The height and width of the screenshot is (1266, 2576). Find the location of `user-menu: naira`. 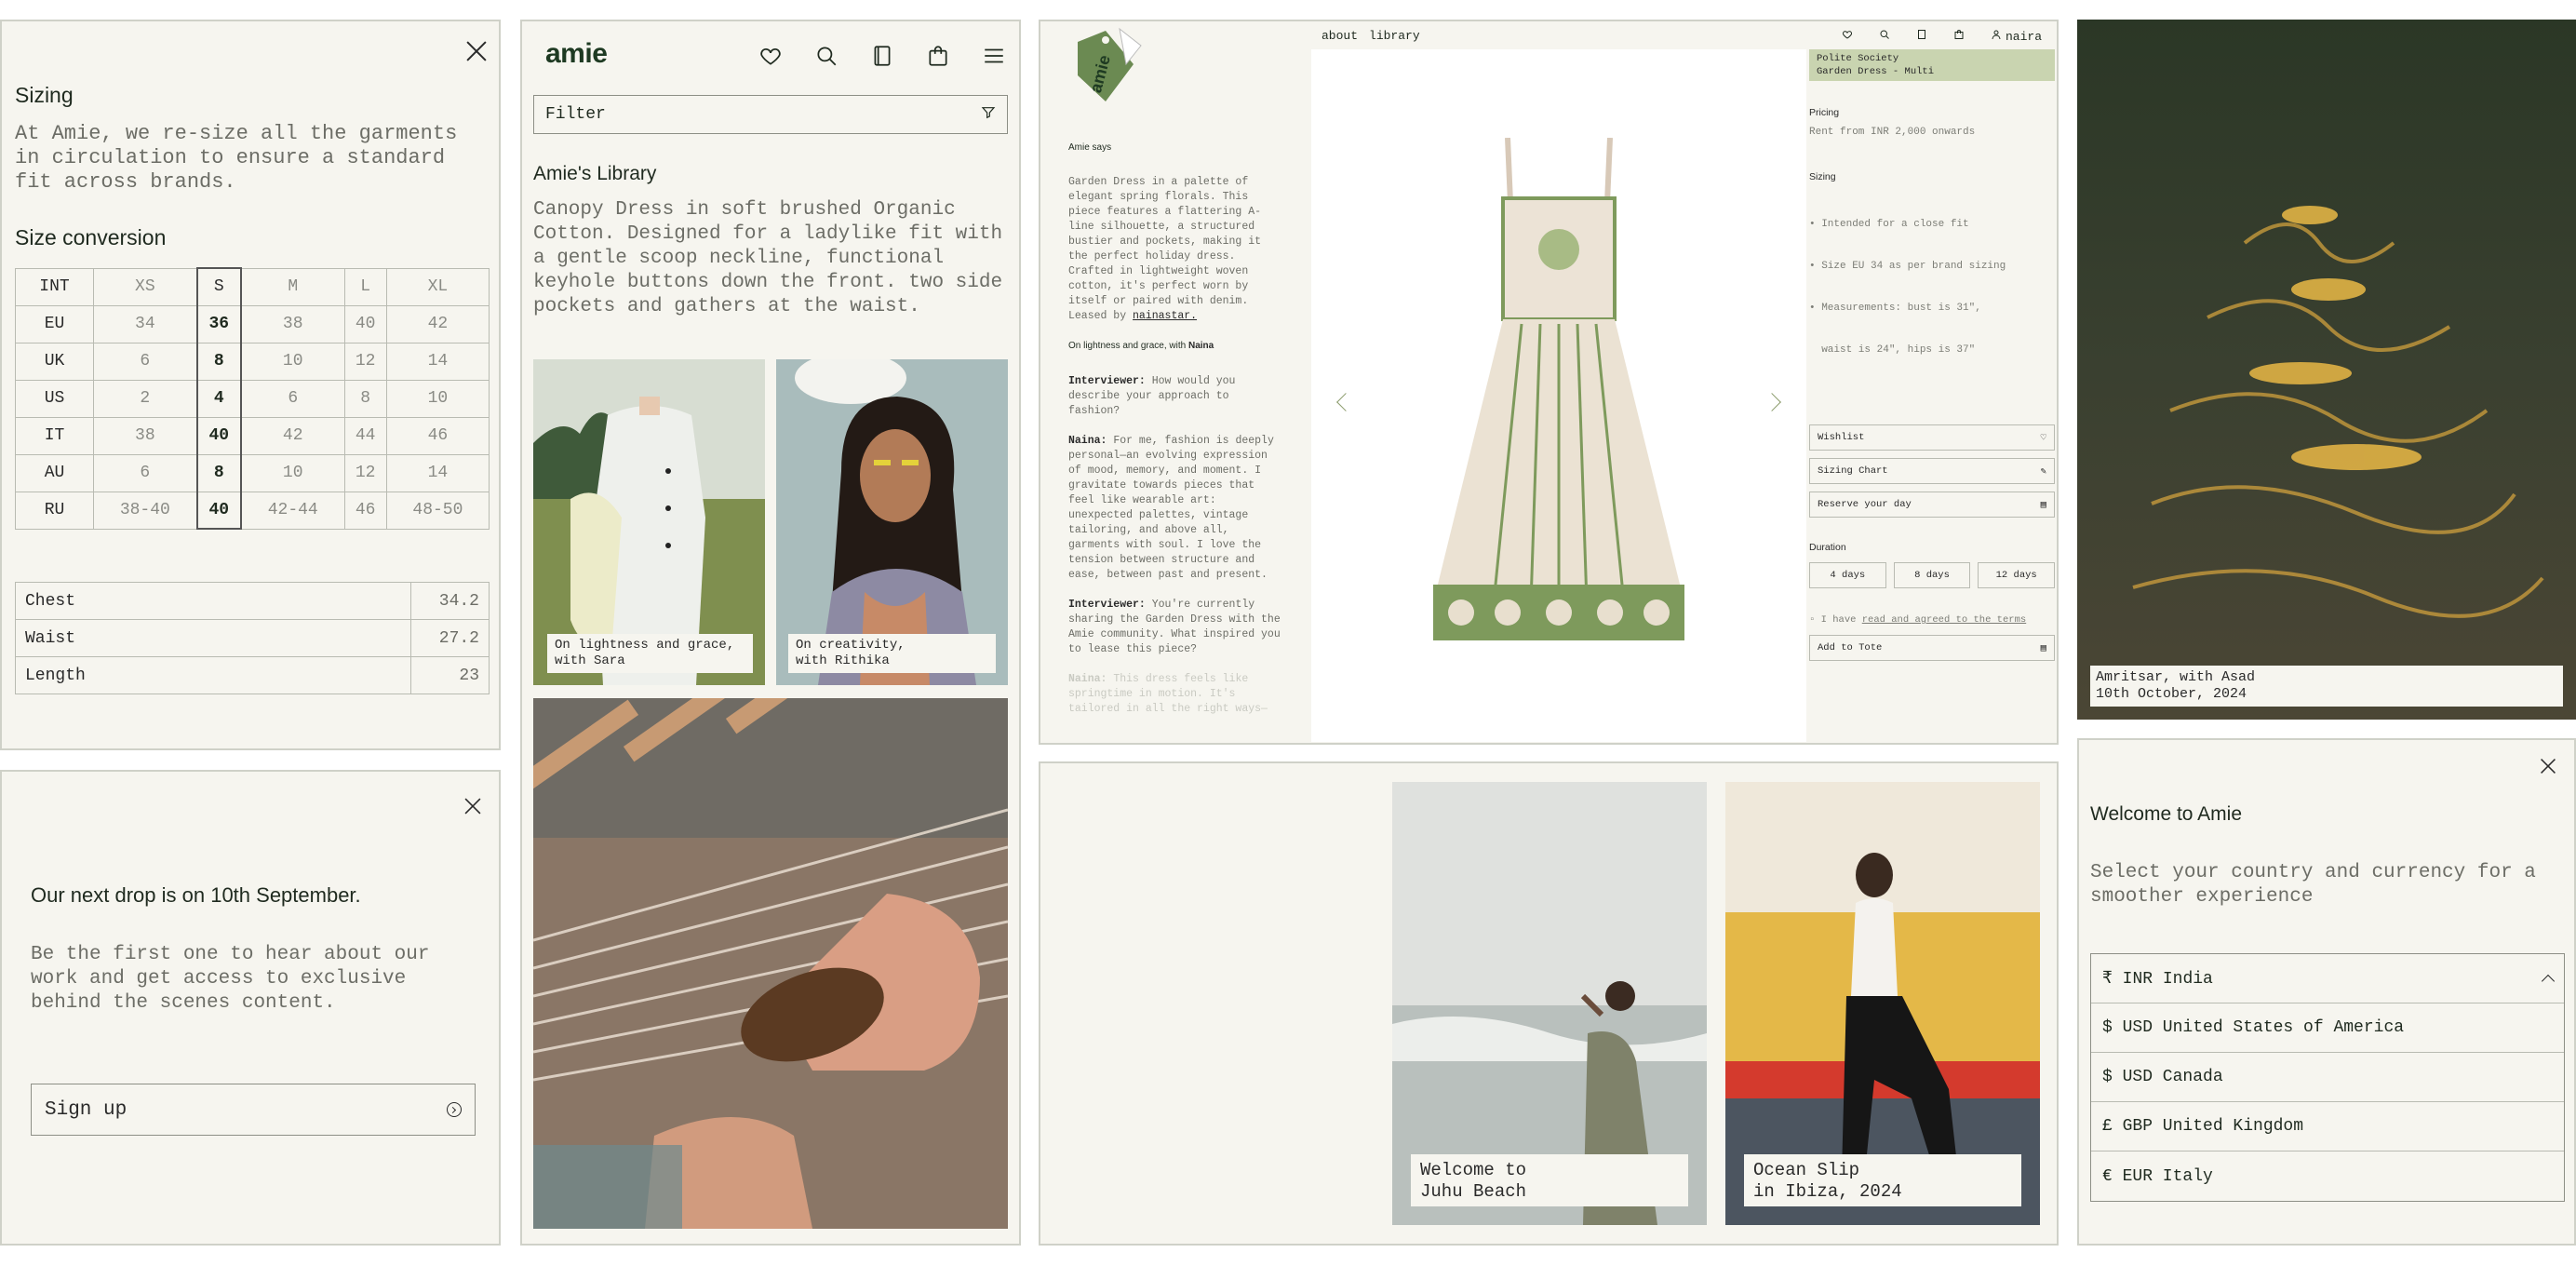

user-menu: naira is located at coordinates (2016, 36).